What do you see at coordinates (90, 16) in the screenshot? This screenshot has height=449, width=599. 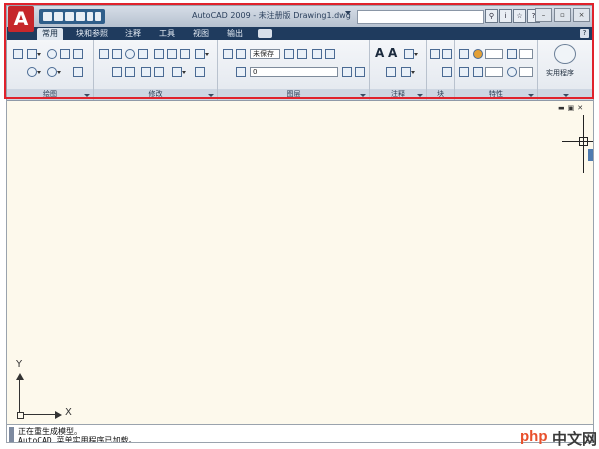 I see `undo-icon` at bounding box center [90, 16].